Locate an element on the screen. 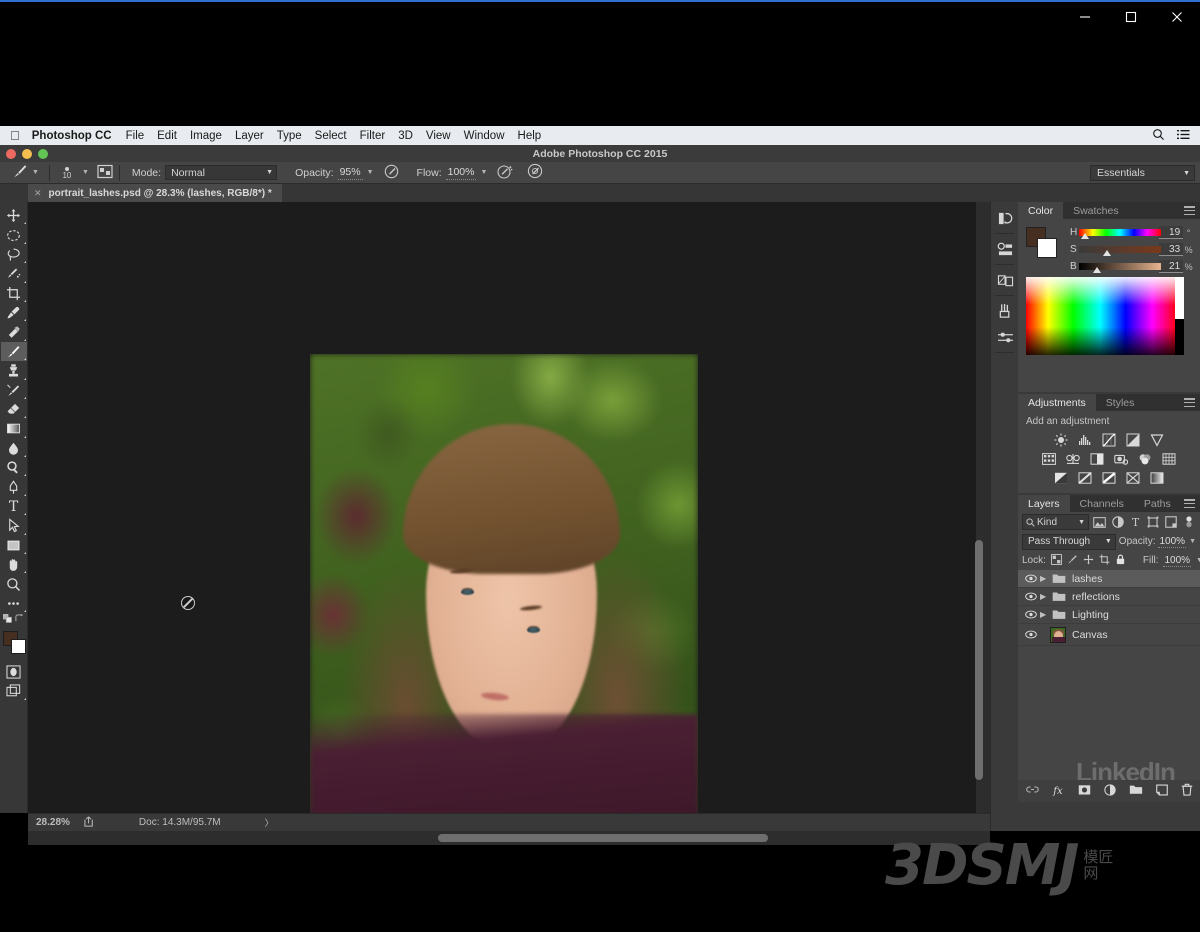 This screenshot has height=932, width=1200. pen-tool is located at coordinates (14, 486).